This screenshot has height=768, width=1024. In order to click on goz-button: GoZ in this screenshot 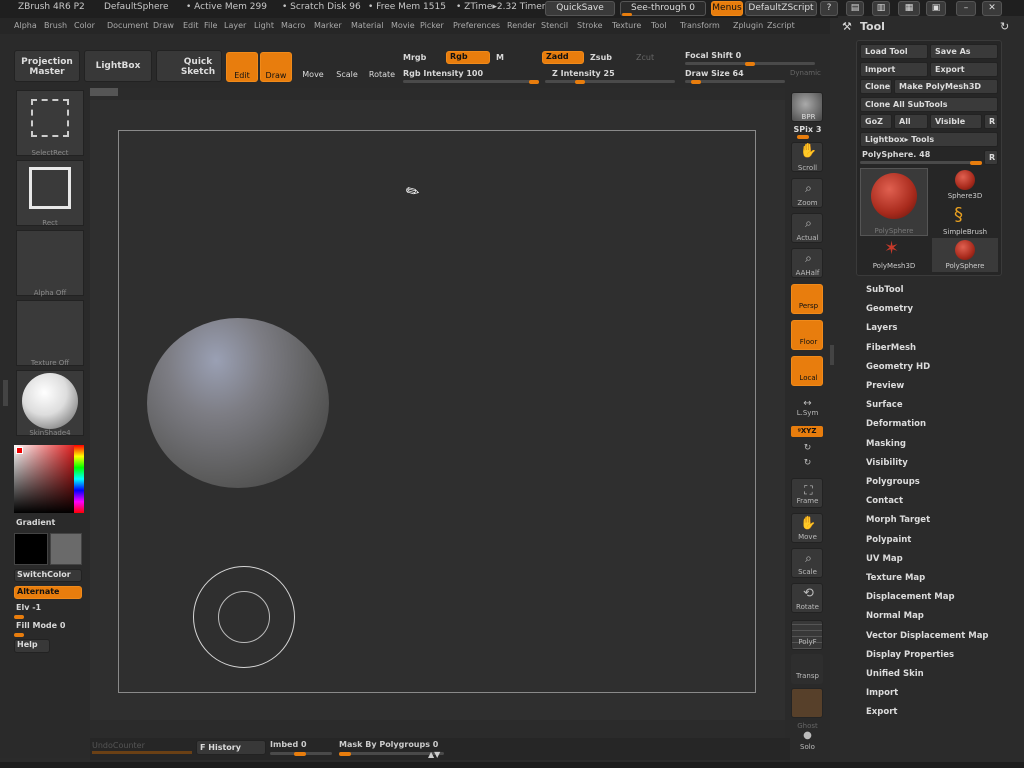, I will do `click(876, 121)`.